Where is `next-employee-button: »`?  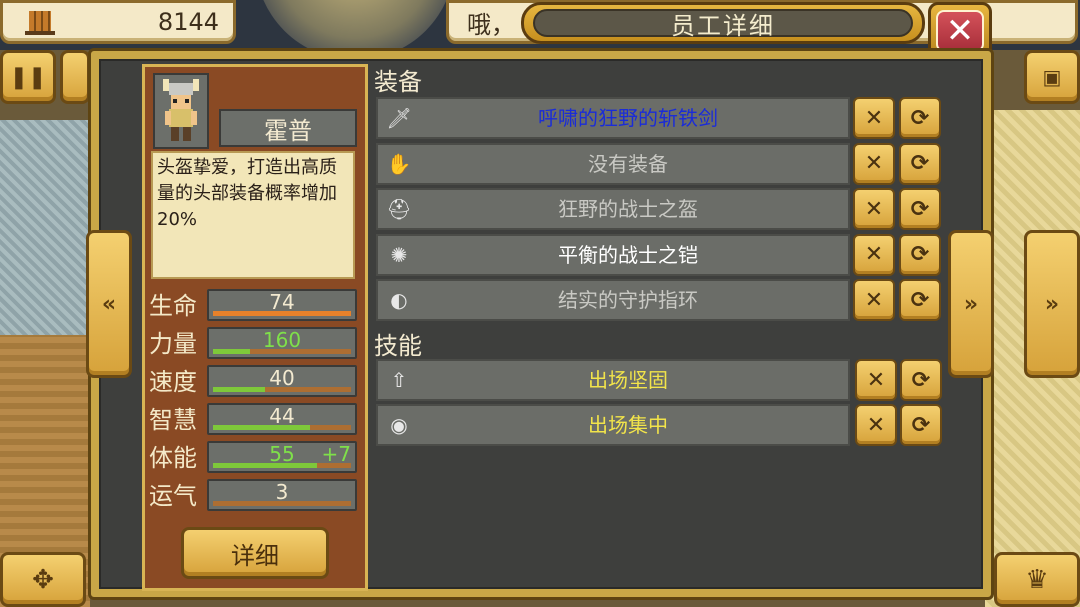 next-employee-button: » is located at coordinates (971, 304).